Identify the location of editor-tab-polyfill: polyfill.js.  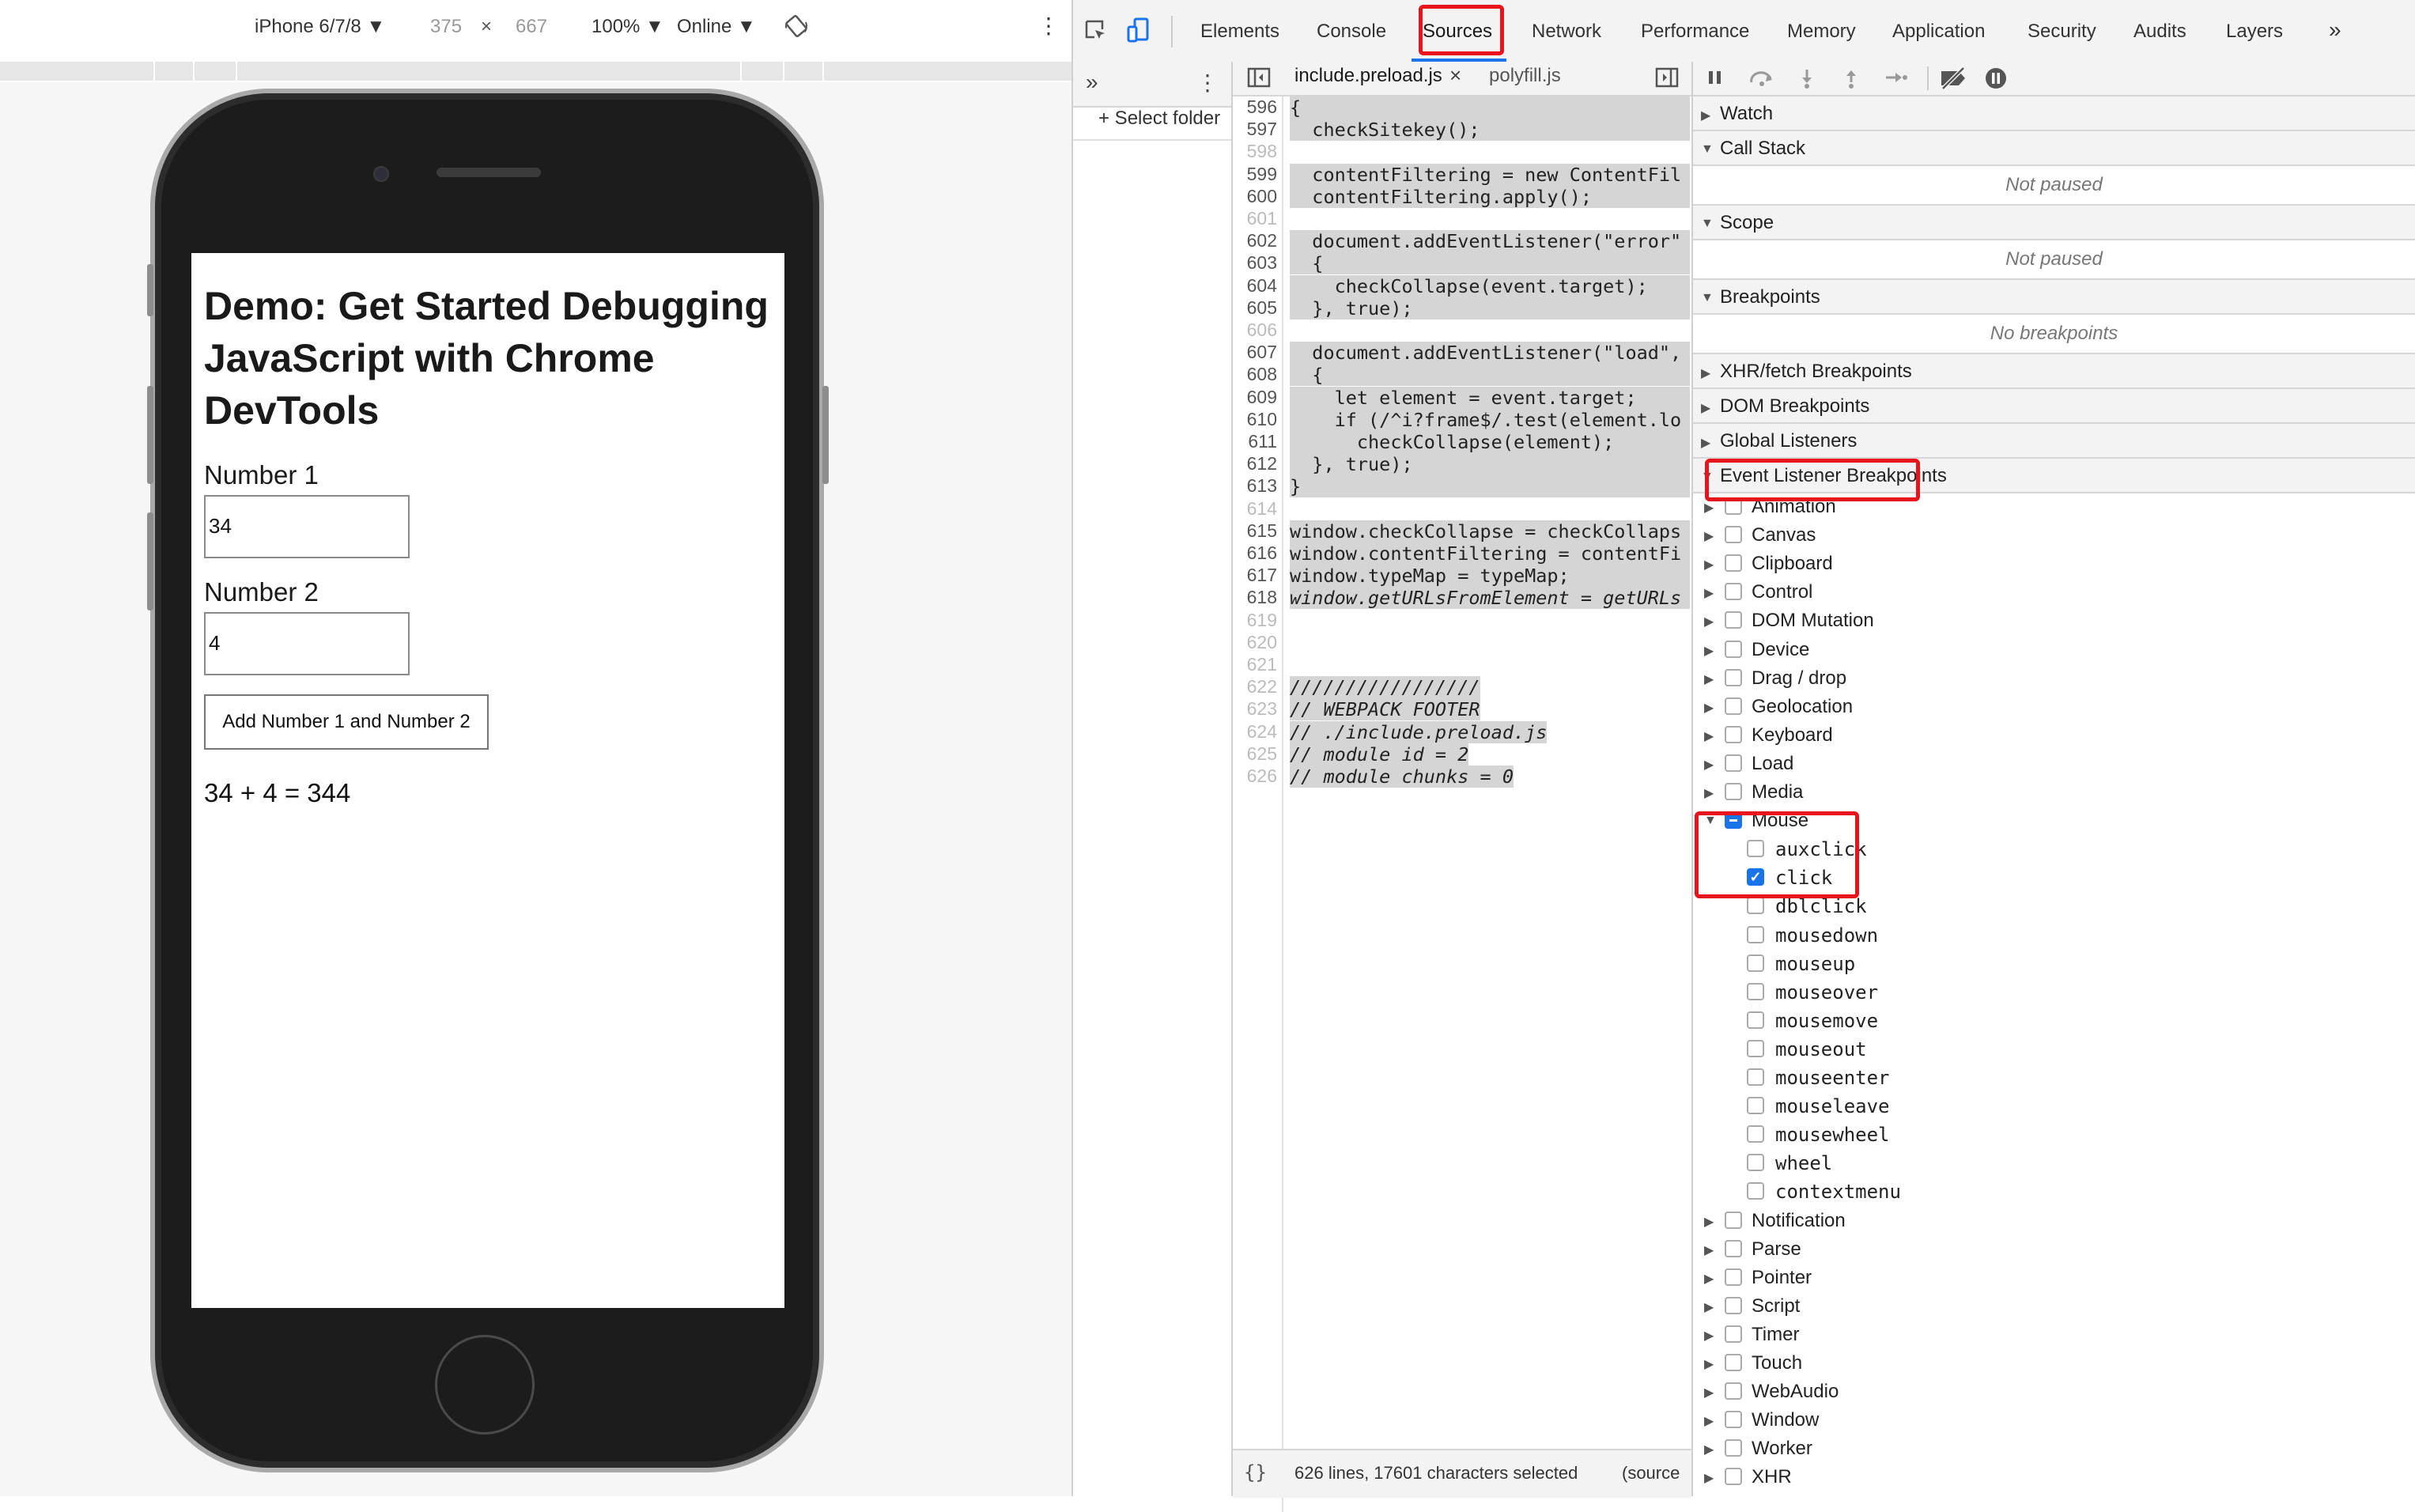
(1525, 76).